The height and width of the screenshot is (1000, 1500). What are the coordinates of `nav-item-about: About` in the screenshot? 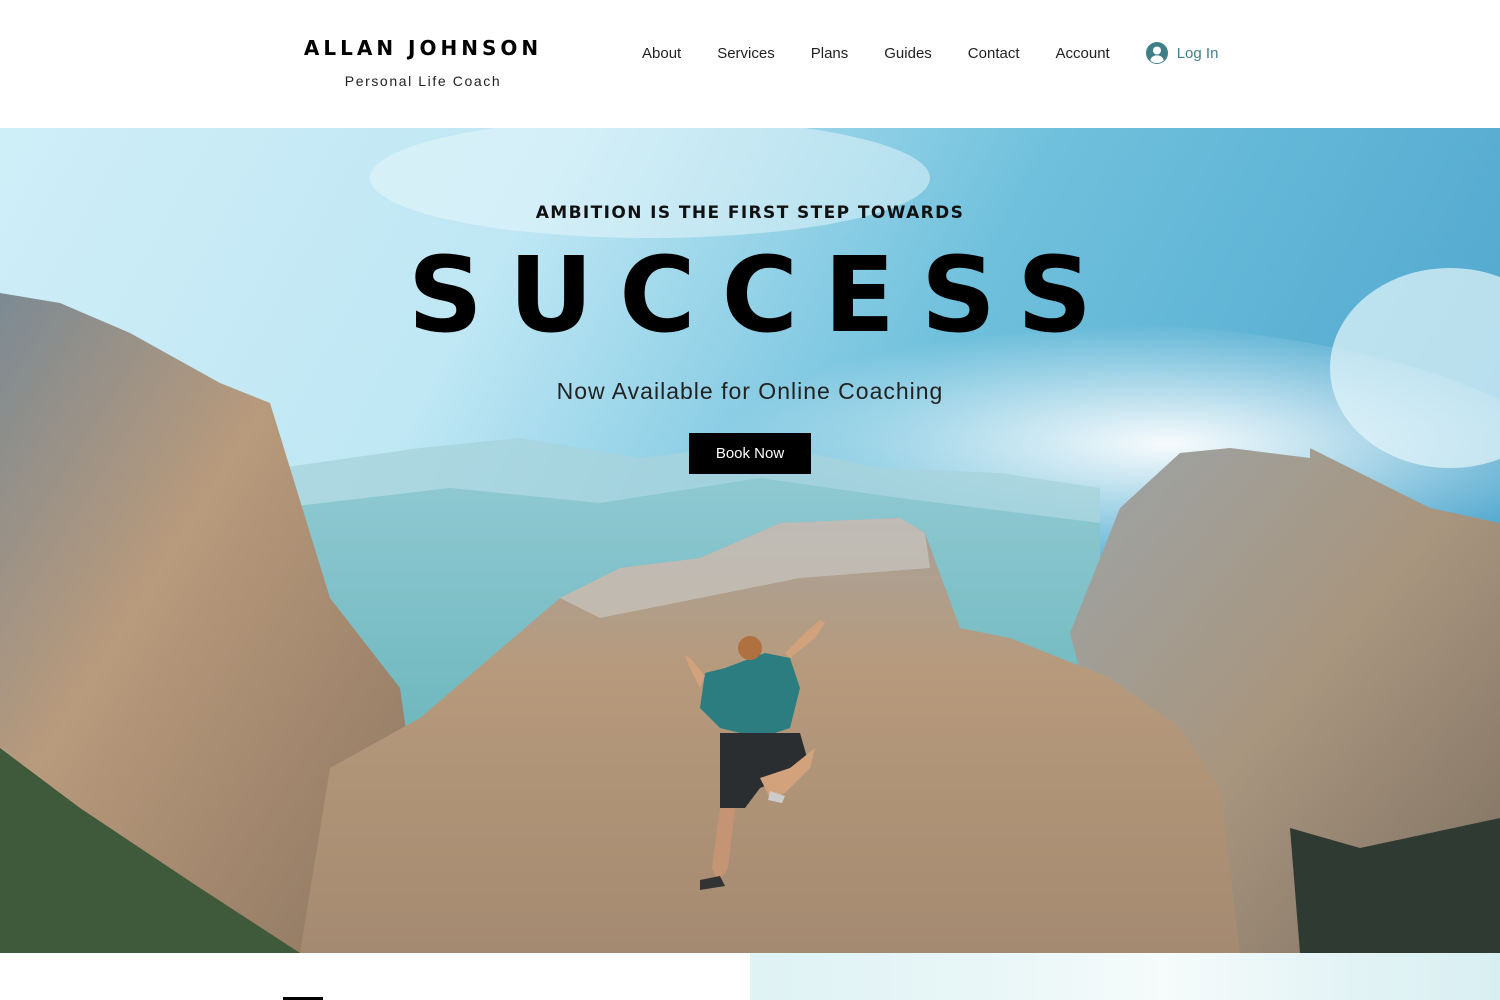 It's located at (661, 53).